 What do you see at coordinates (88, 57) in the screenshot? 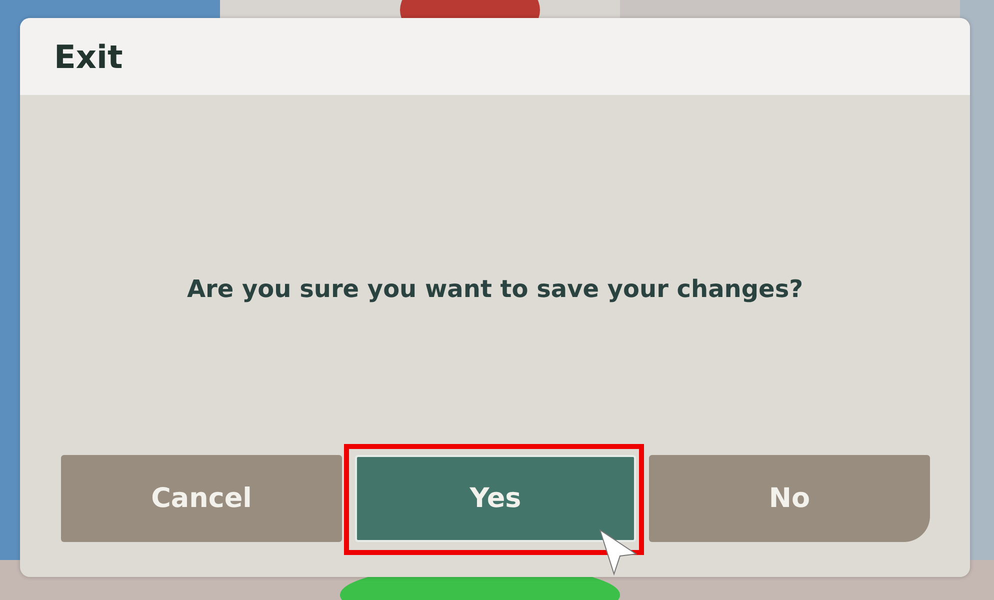
I see `dialog-title: Exit` at bounding box center [88, 57].